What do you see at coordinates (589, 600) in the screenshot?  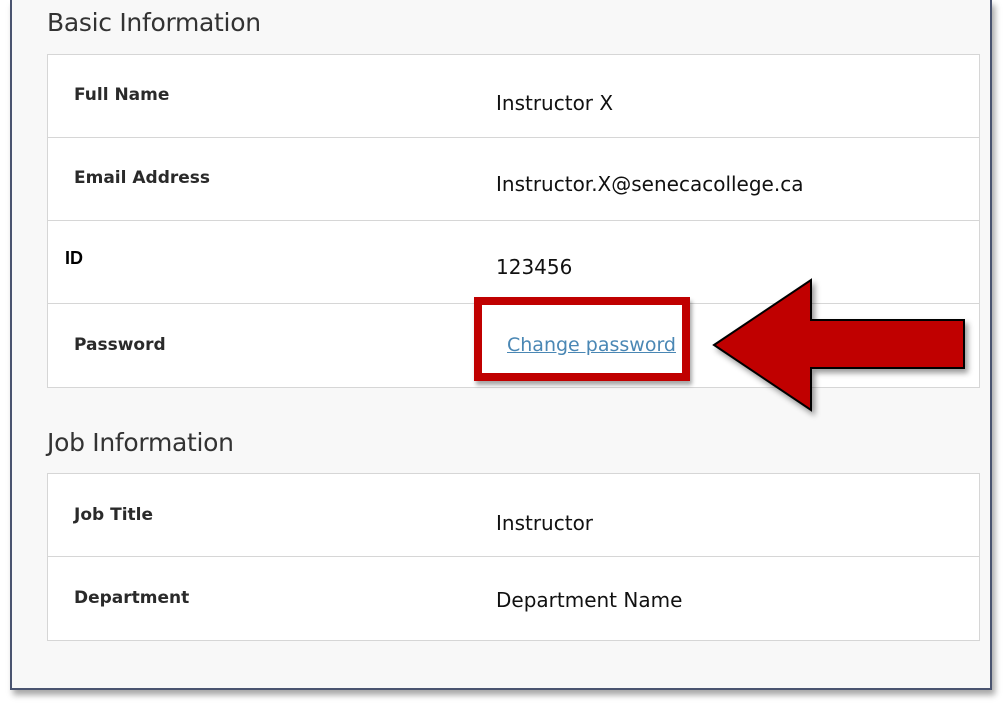 I see `department-value: Department Name` at bounding box center [589, 600].